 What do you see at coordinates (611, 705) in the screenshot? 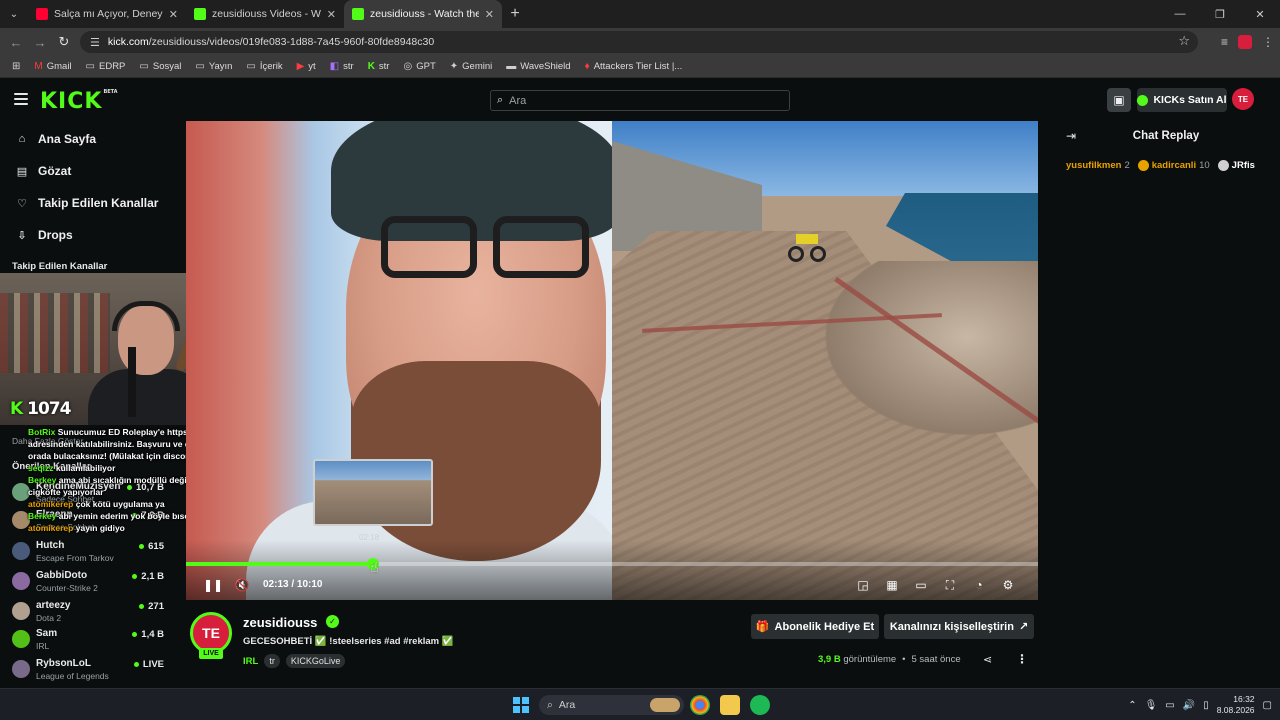
I see `taskbar-search: ⌕ Ara` at bounding box center [611, 705].